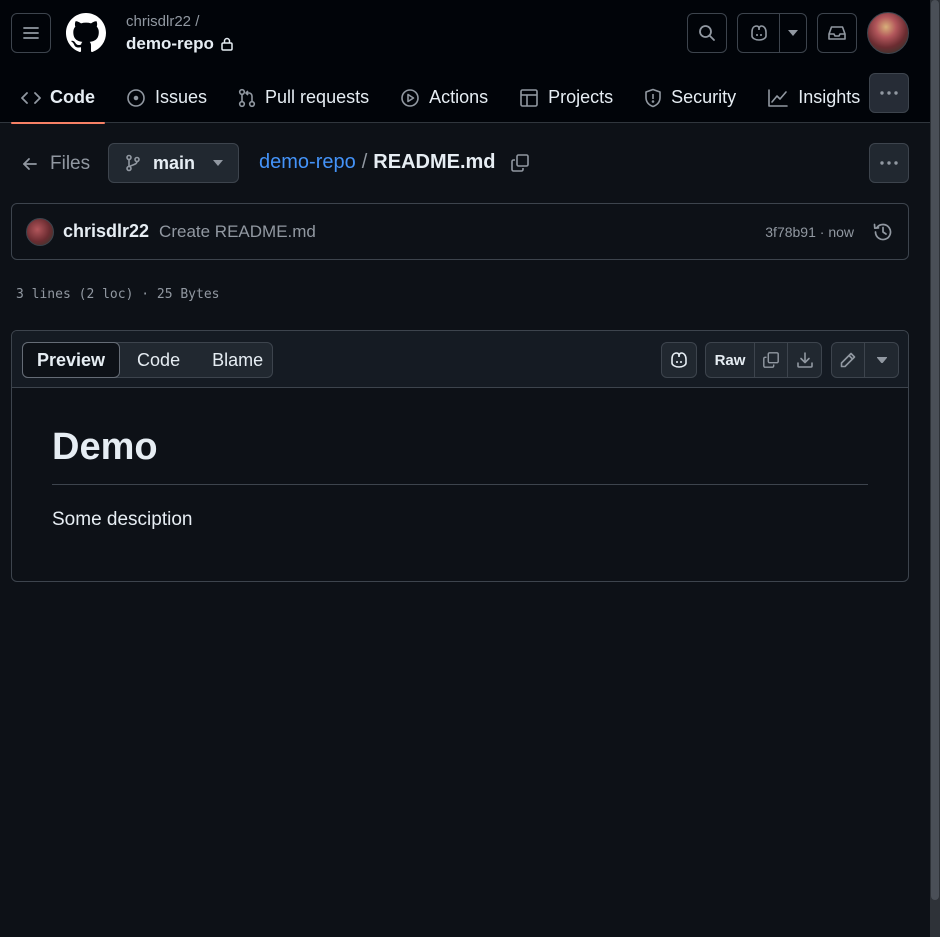 This screenshot has width=940, height=937. I want to click on repo-name: demo-repo, so click(180, 44).